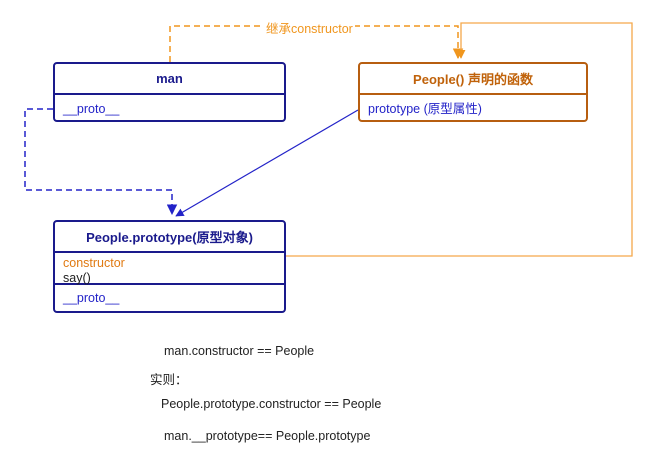  What do you see at coordinates (309, 27) in the screenshot?
I see `inherit-constructor-label: 继承constructor` at bounding box center [309, 27].